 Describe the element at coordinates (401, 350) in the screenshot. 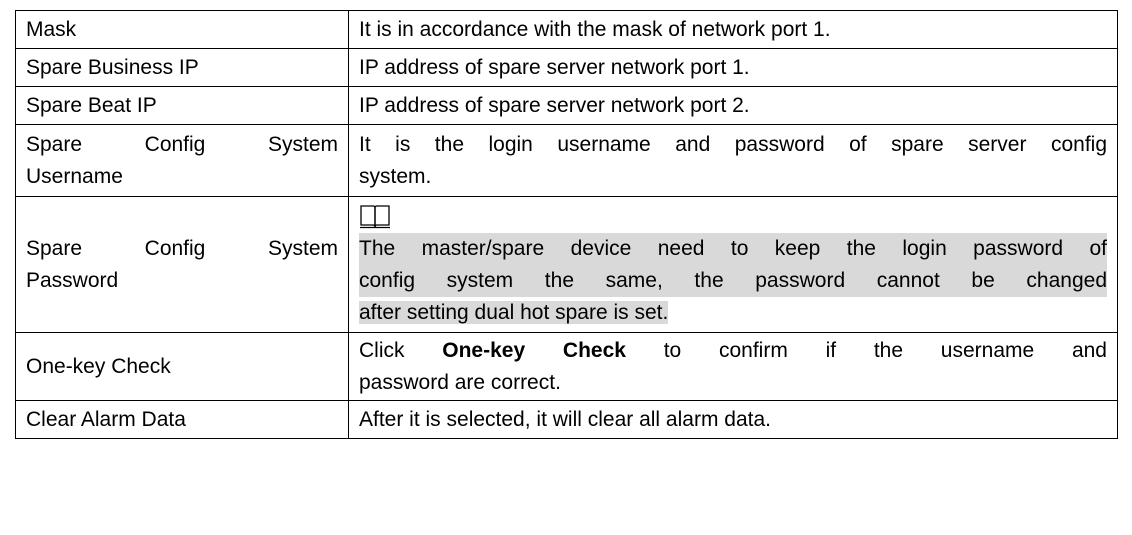

I see `desc-text: Click` at that location.